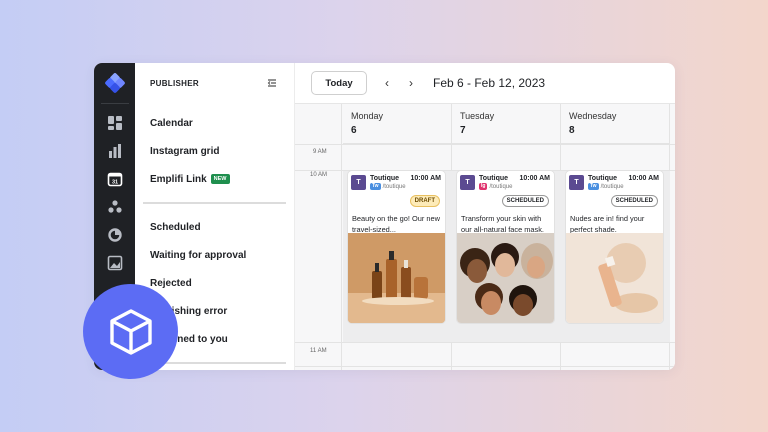 The height and width of the screenshot is (432, 768). Describe the element at coordinates (115, 207) in the screenshot. I see `community-icon` at that location.